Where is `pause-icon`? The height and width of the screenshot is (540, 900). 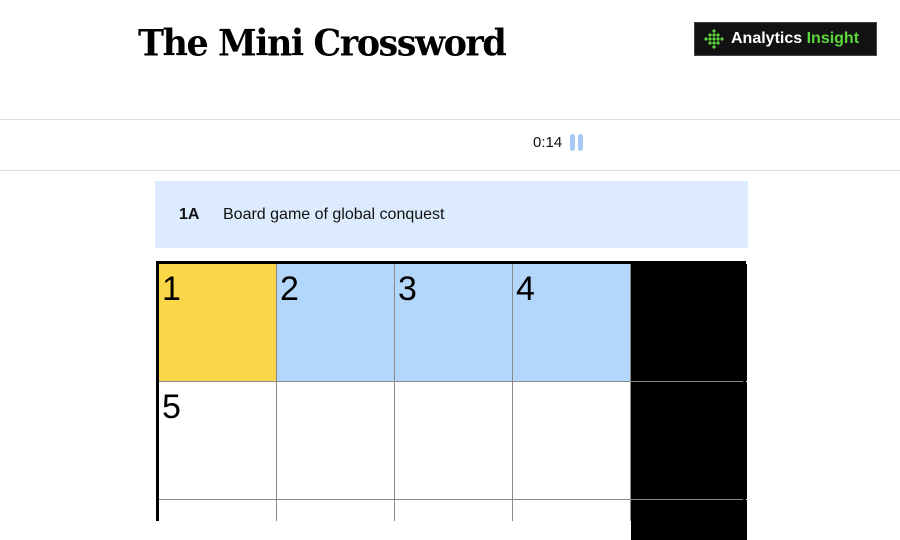
pause-icon is located at coordinates (577, 142).